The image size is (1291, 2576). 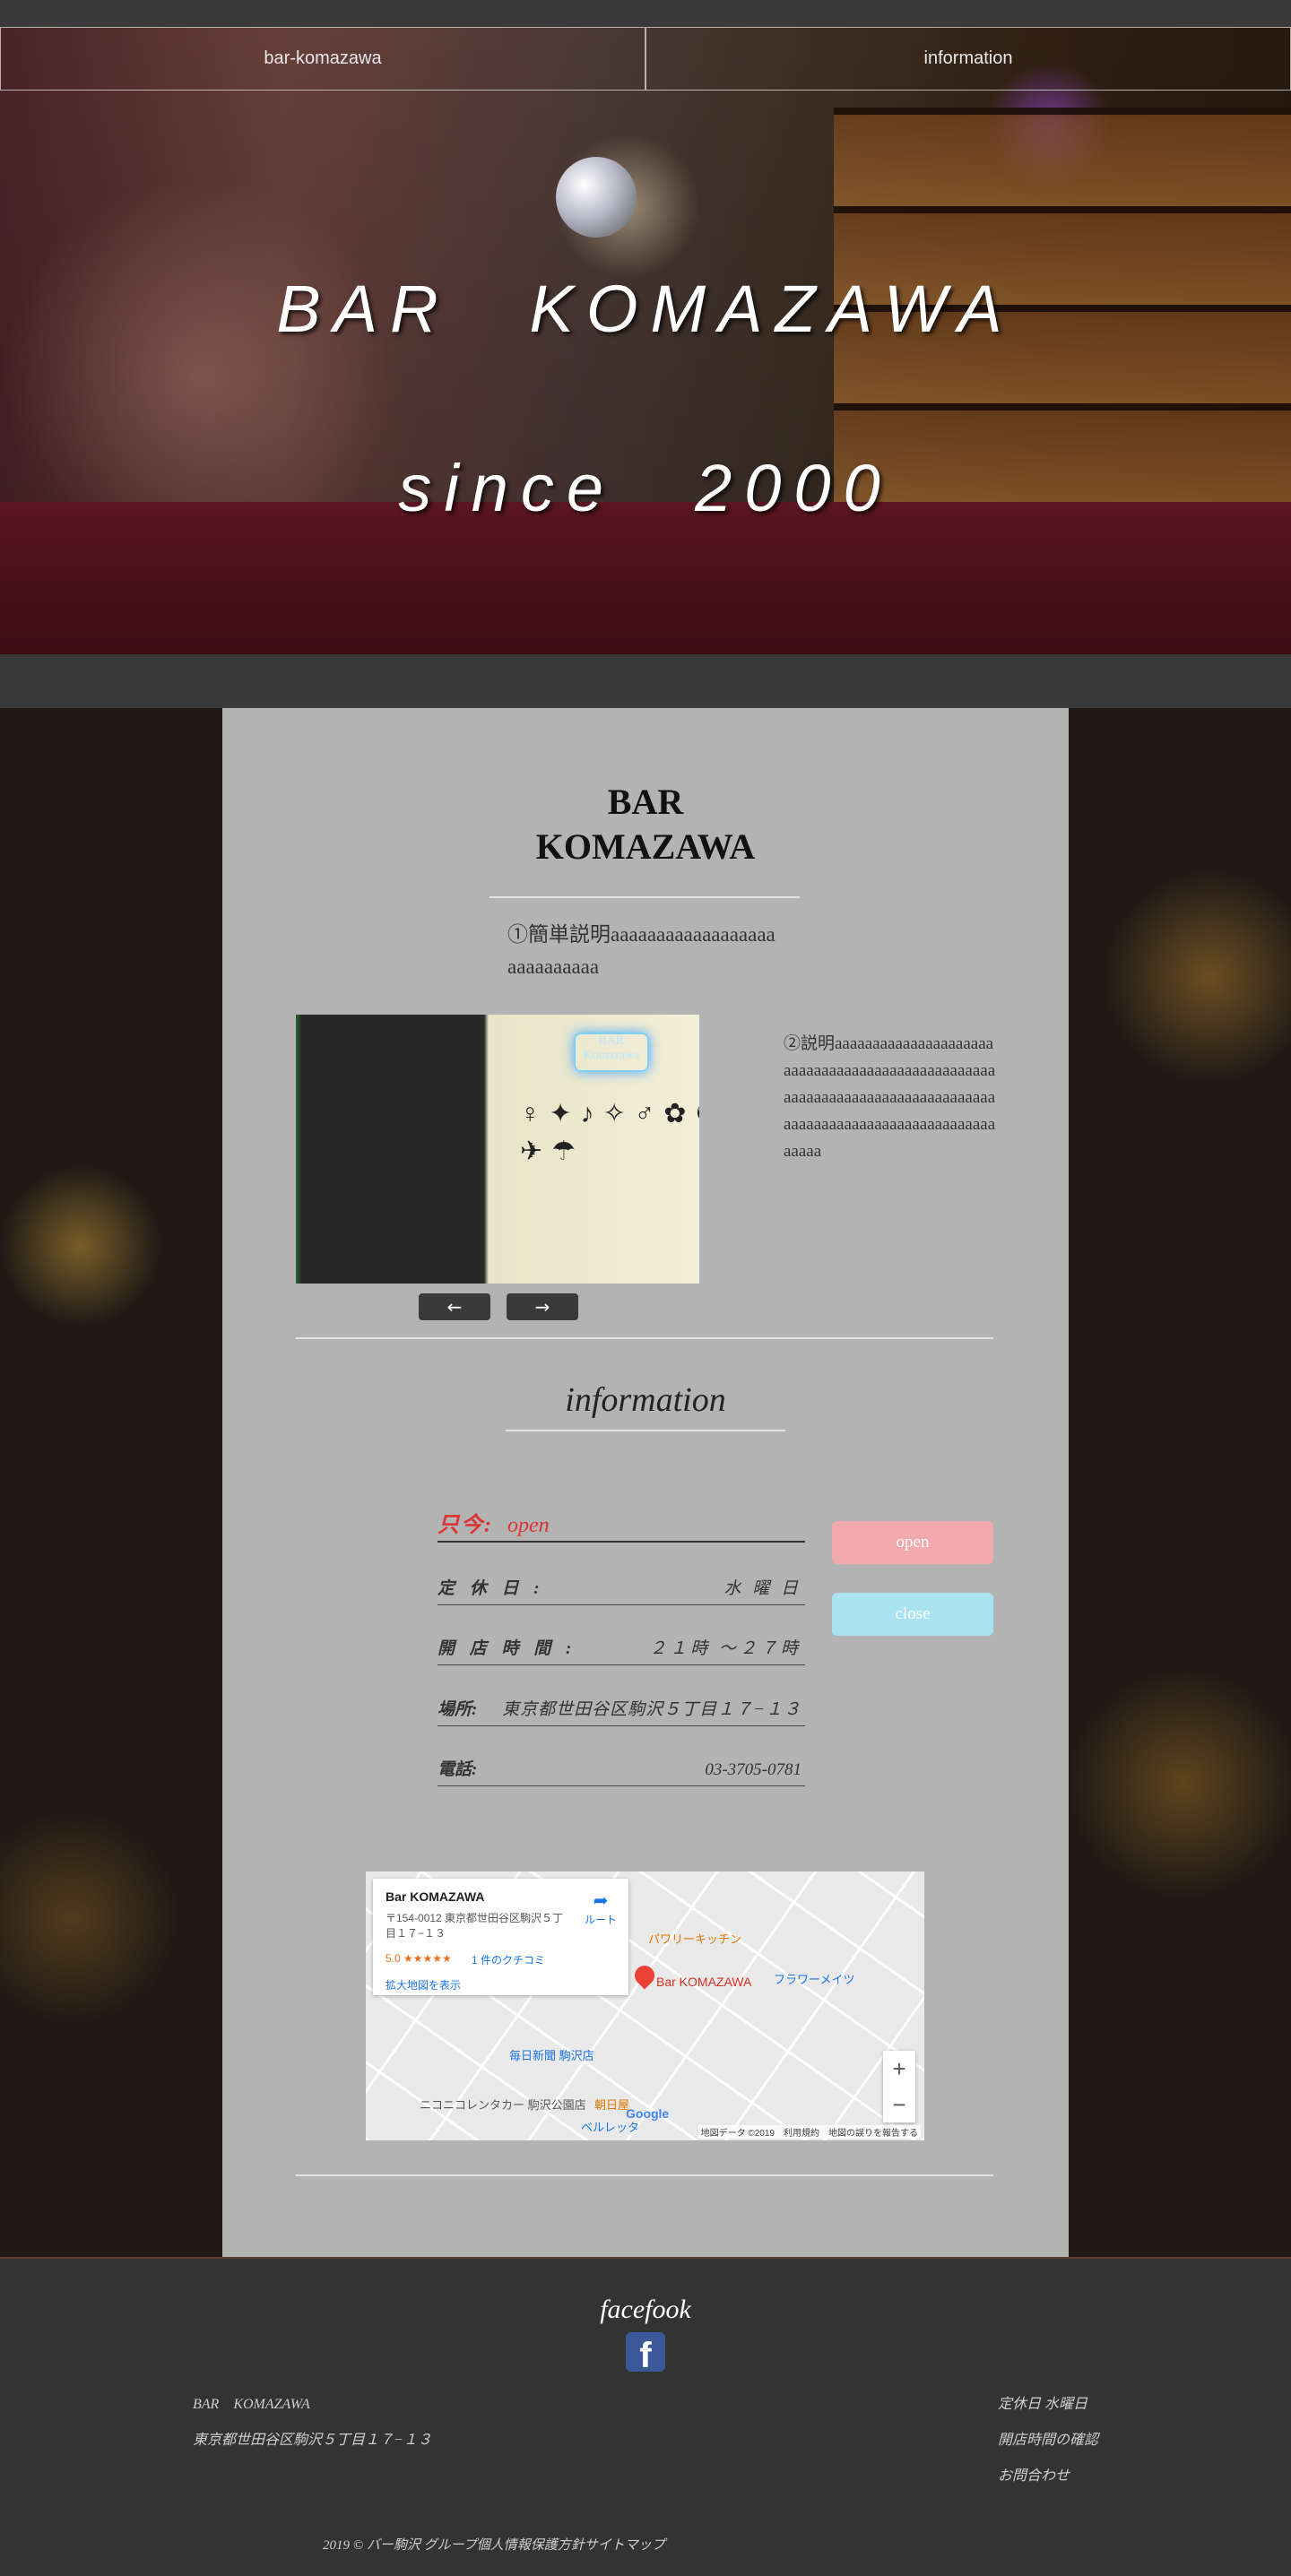 What do you see at coordinates (815, 1979) in the screenshot?
I see `map-place-label: フラワーメイツ` at bounding box center [815, 1979].